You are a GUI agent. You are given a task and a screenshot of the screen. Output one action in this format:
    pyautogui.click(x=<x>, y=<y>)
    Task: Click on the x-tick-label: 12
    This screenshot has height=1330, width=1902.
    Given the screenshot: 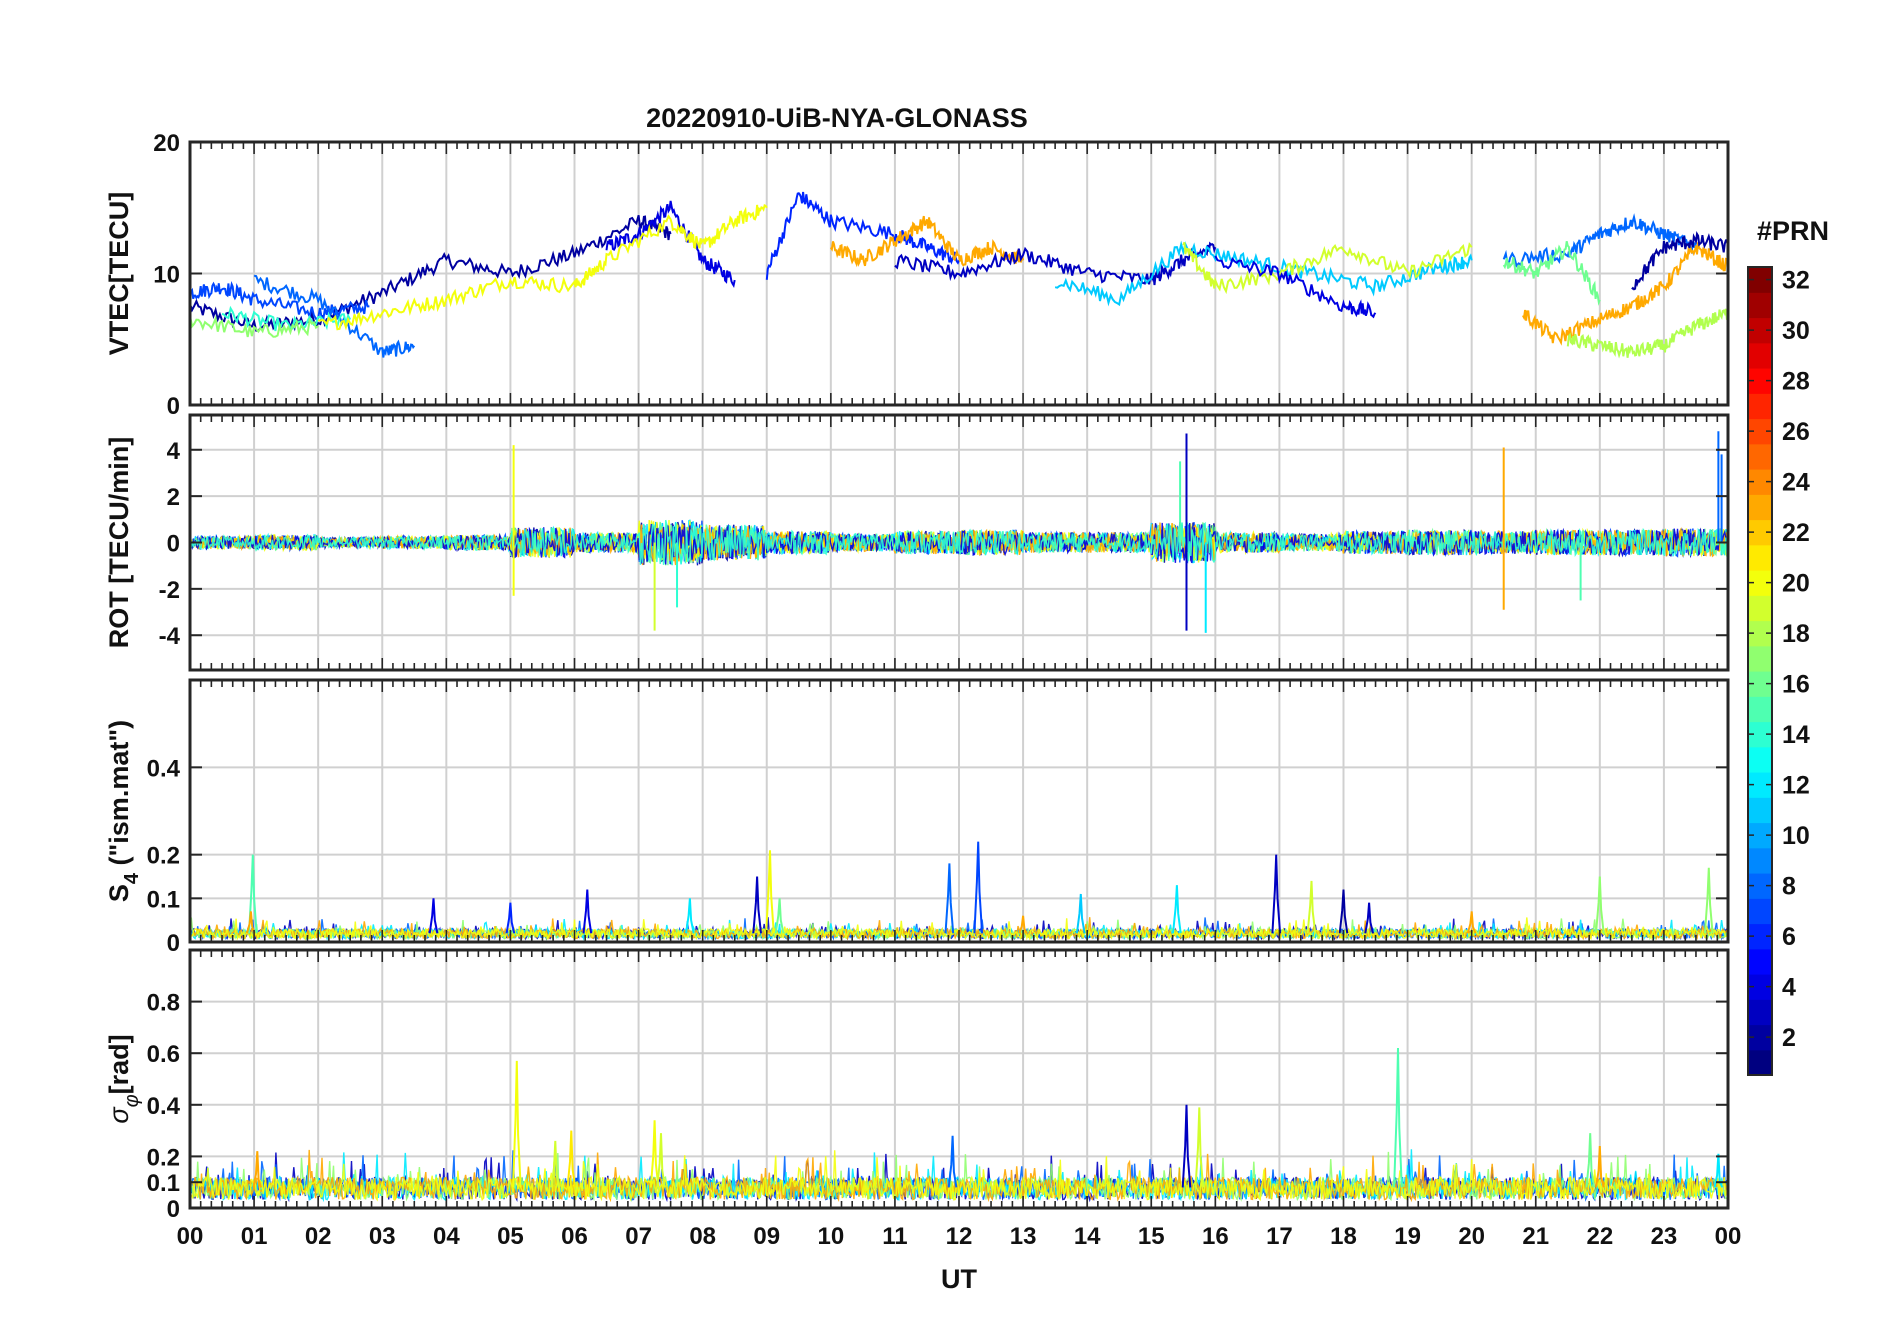 What is the action you would take?
    pyautogui.click(x=959, y=1236)
    